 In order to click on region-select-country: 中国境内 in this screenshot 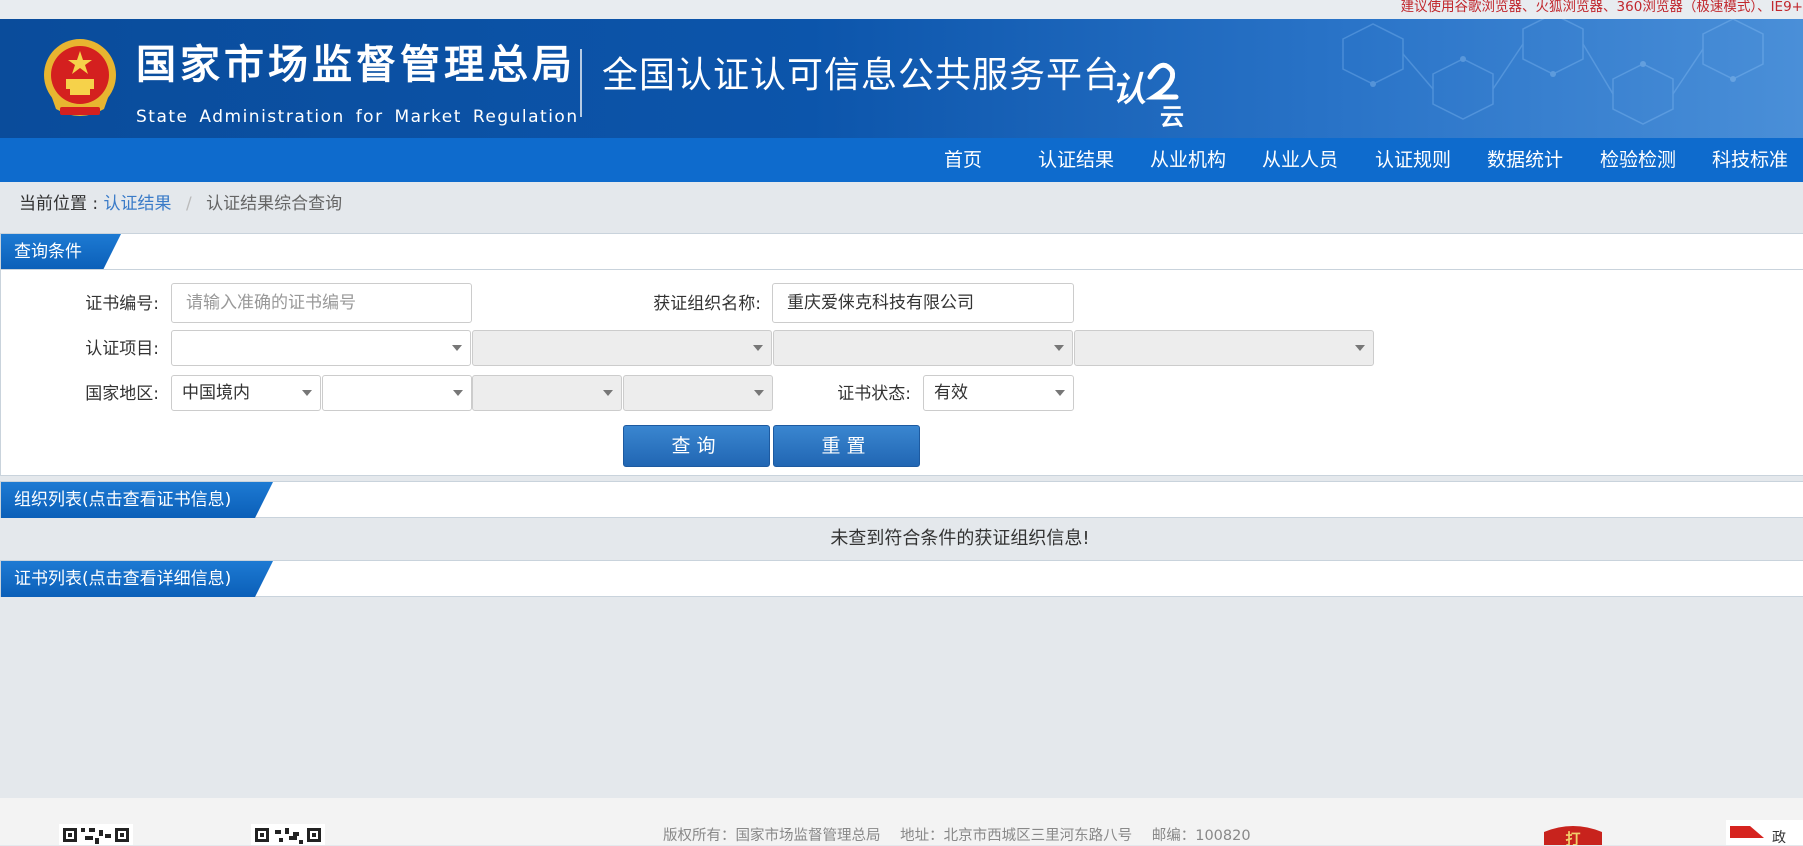, I will do `click(246, 393)`.